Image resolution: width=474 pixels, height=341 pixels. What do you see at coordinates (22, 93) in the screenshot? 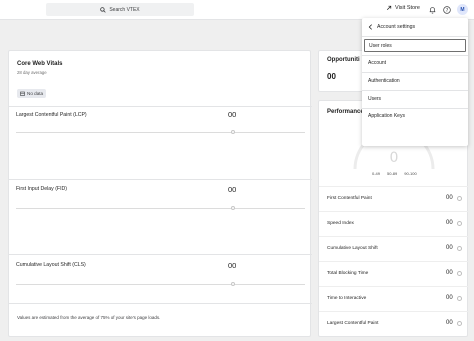
I see `calendar-icon` at bounding box center [22, 93].